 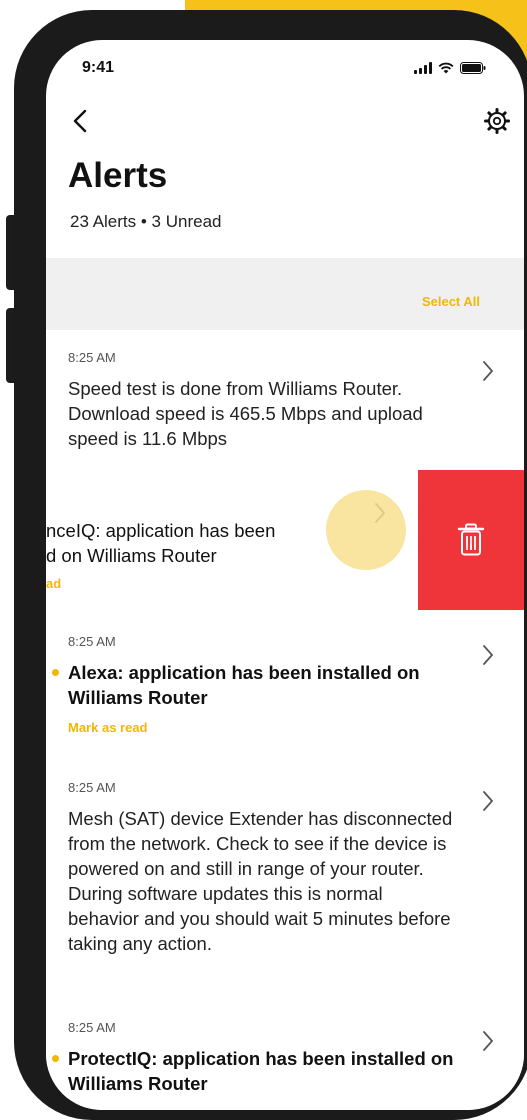 What do you see at coordinates (98, 67) in the screenshot?
I see `status-time: 9:41` at bounding box center [98, 67].